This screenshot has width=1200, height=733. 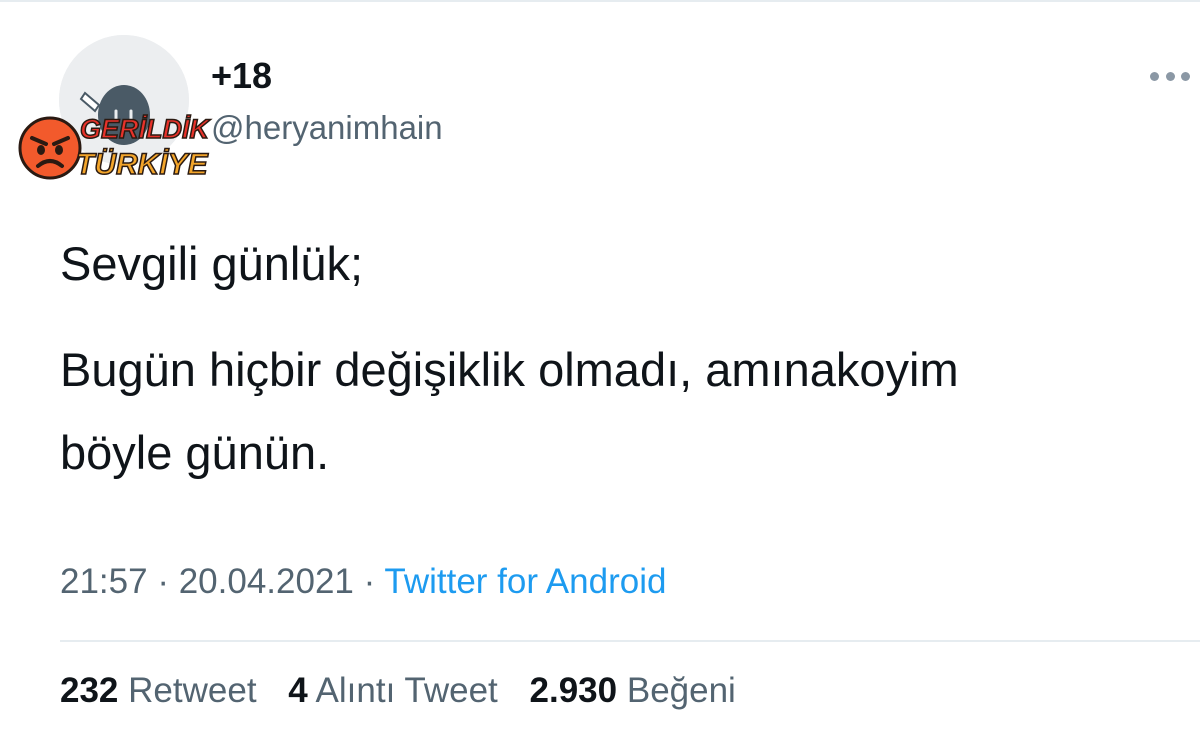 I want to click on watermark-logo: GERİLDİK TÜRKİYE, so click(x=119, y=147).